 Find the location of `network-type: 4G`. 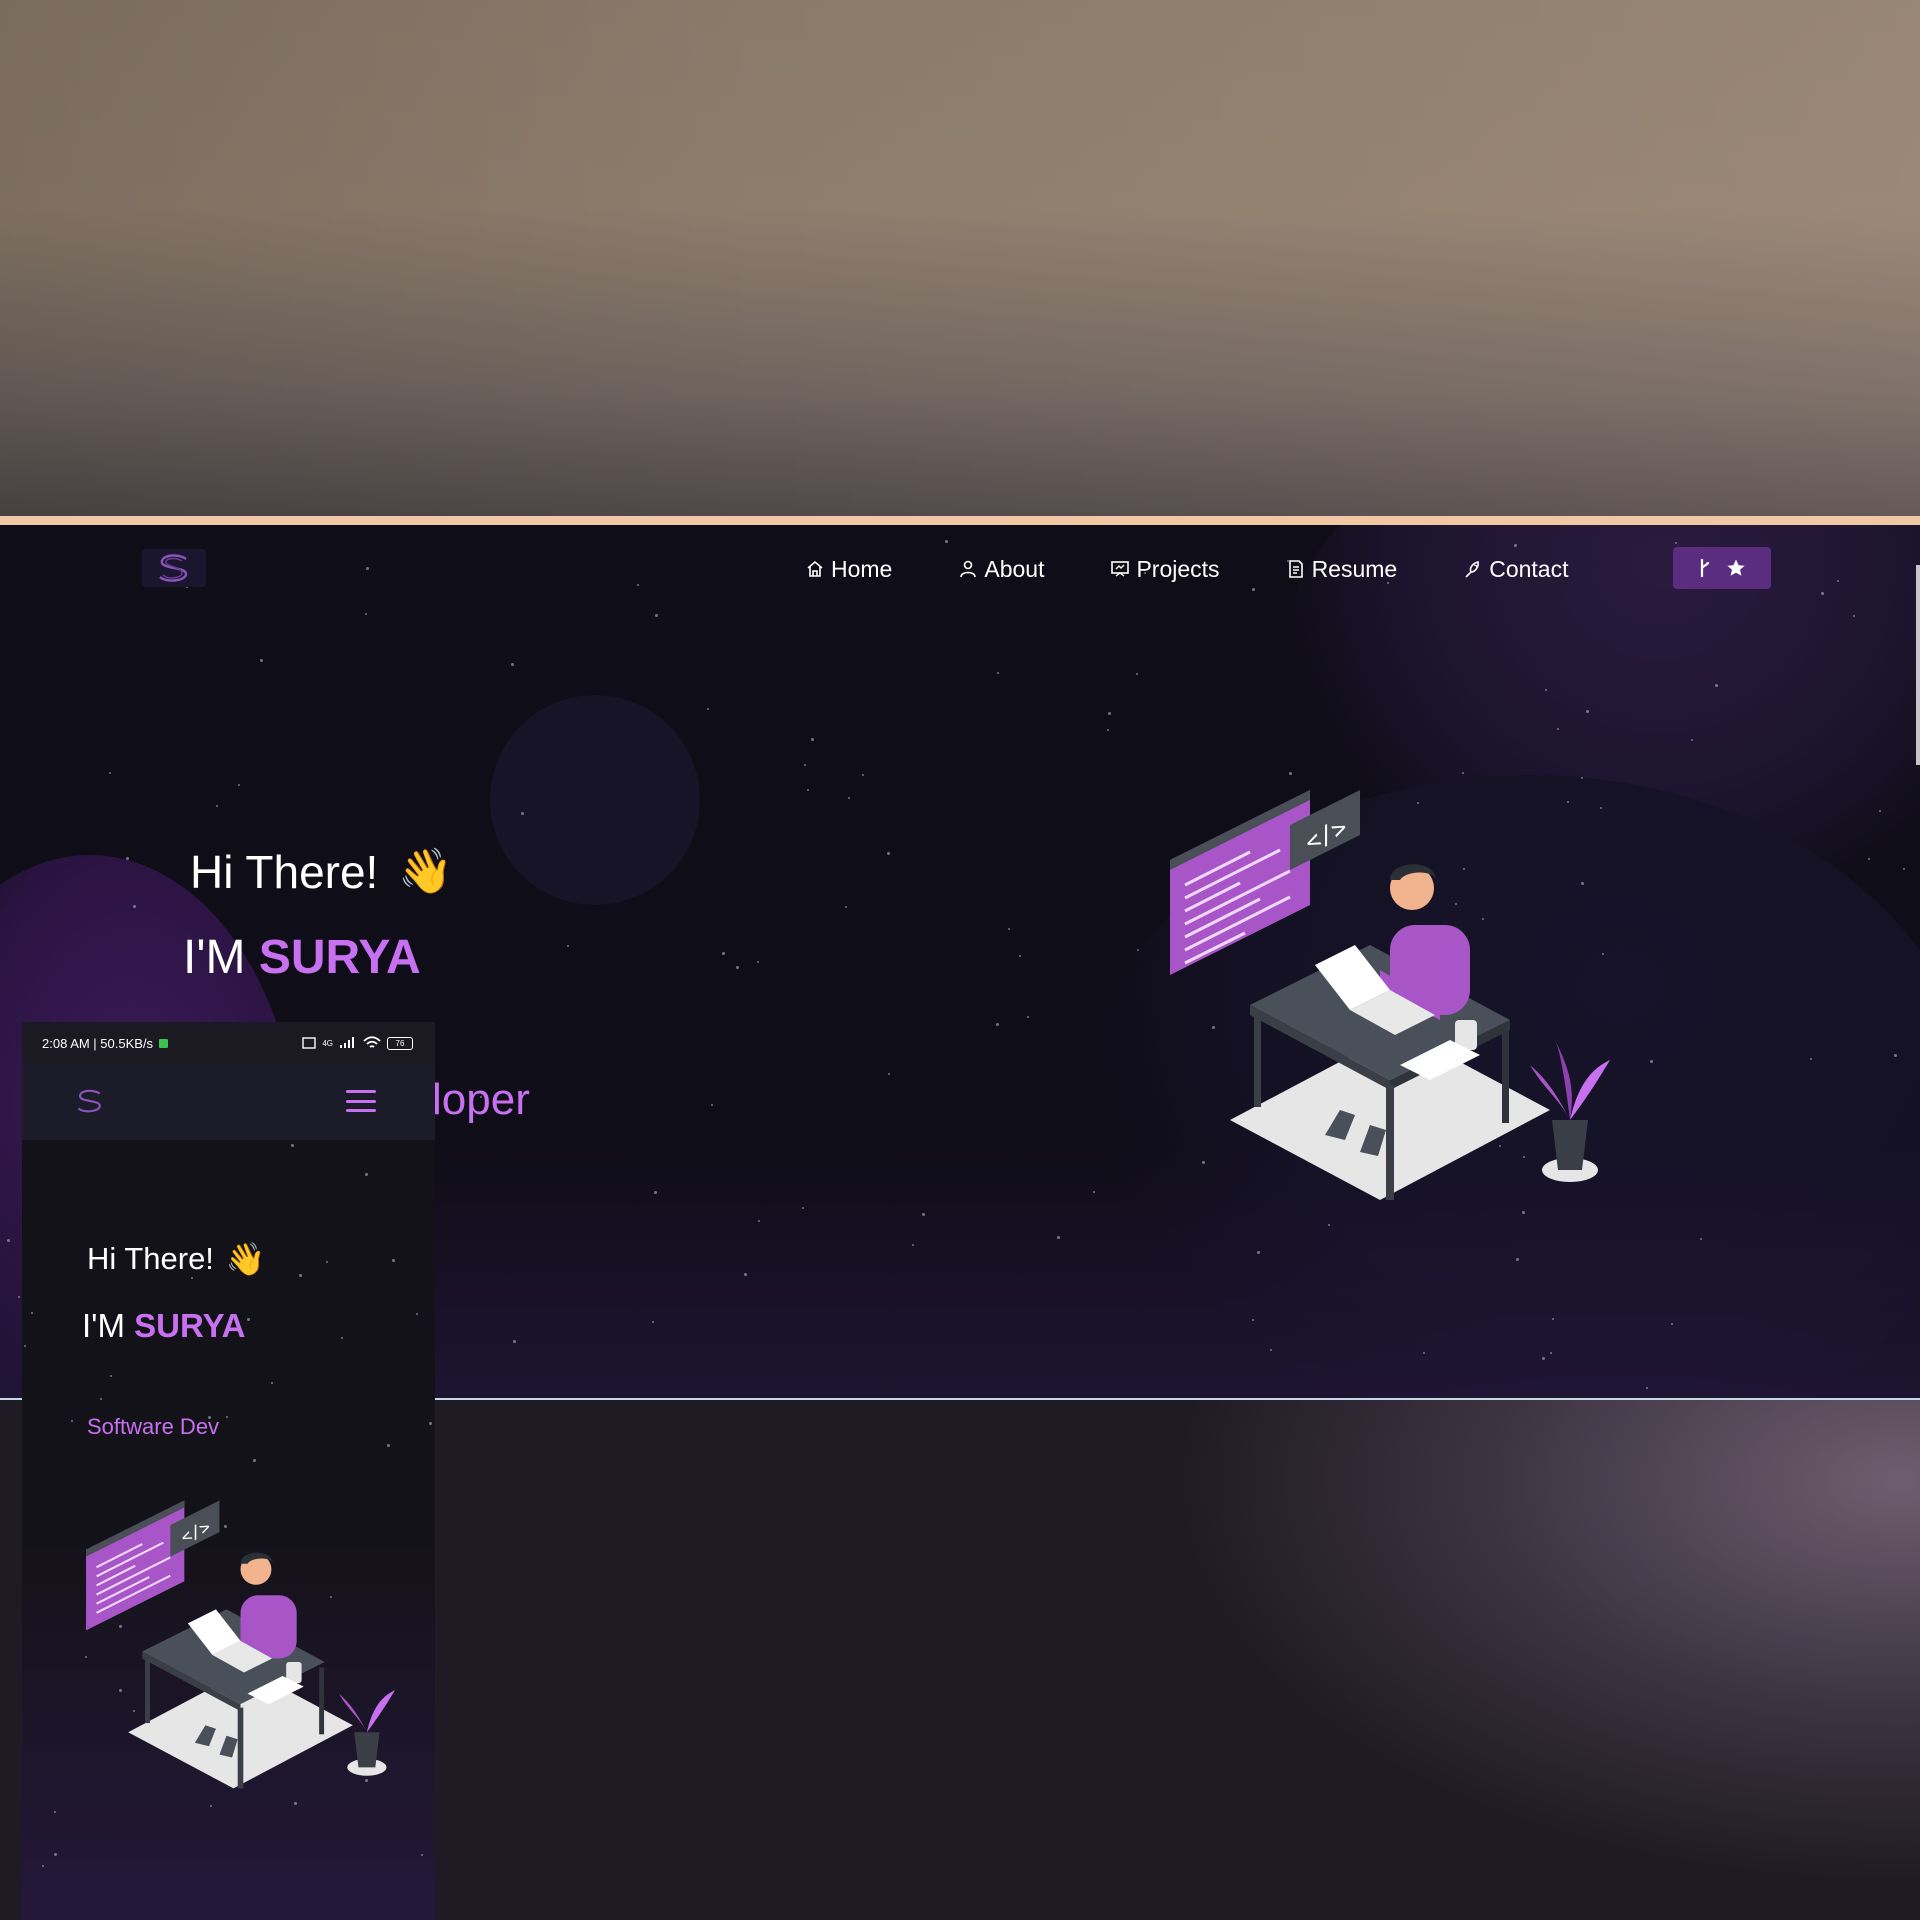

network-type: 4G is located at coordinates (327, 1043).